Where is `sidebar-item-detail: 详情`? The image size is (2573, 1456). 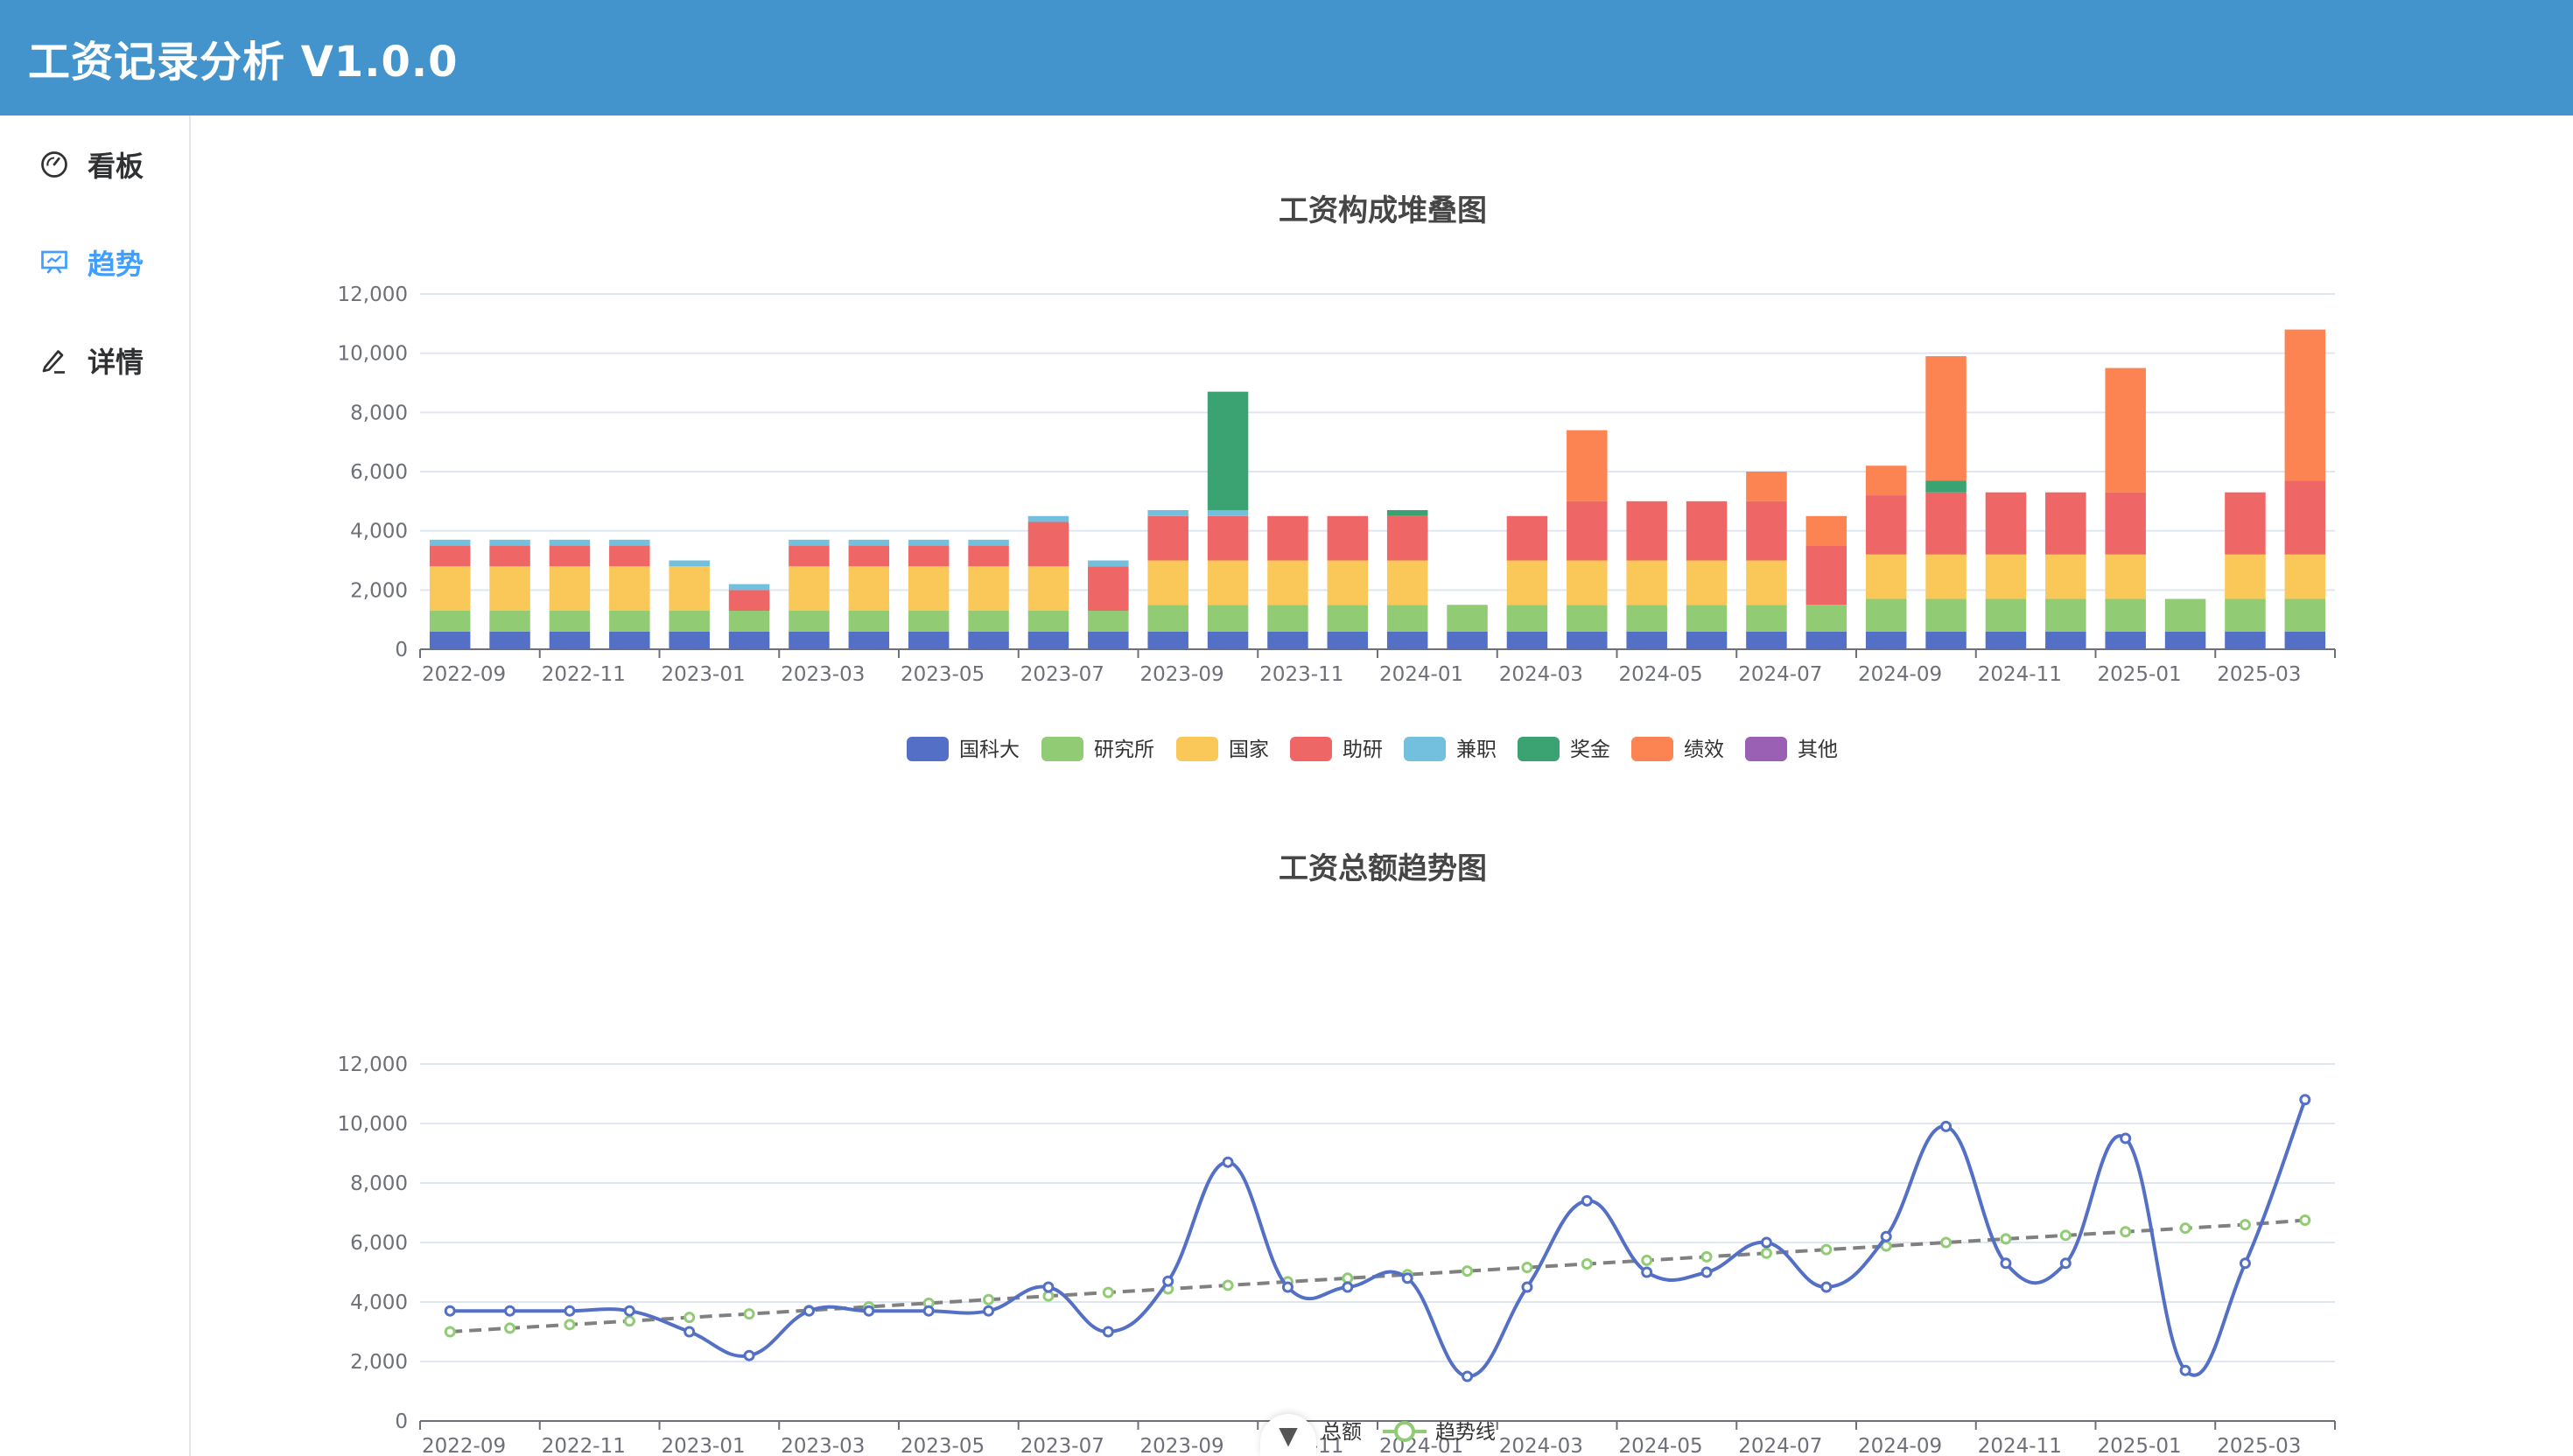
sidebar-item-detail: 详情 is located at coordinates (91, 360).